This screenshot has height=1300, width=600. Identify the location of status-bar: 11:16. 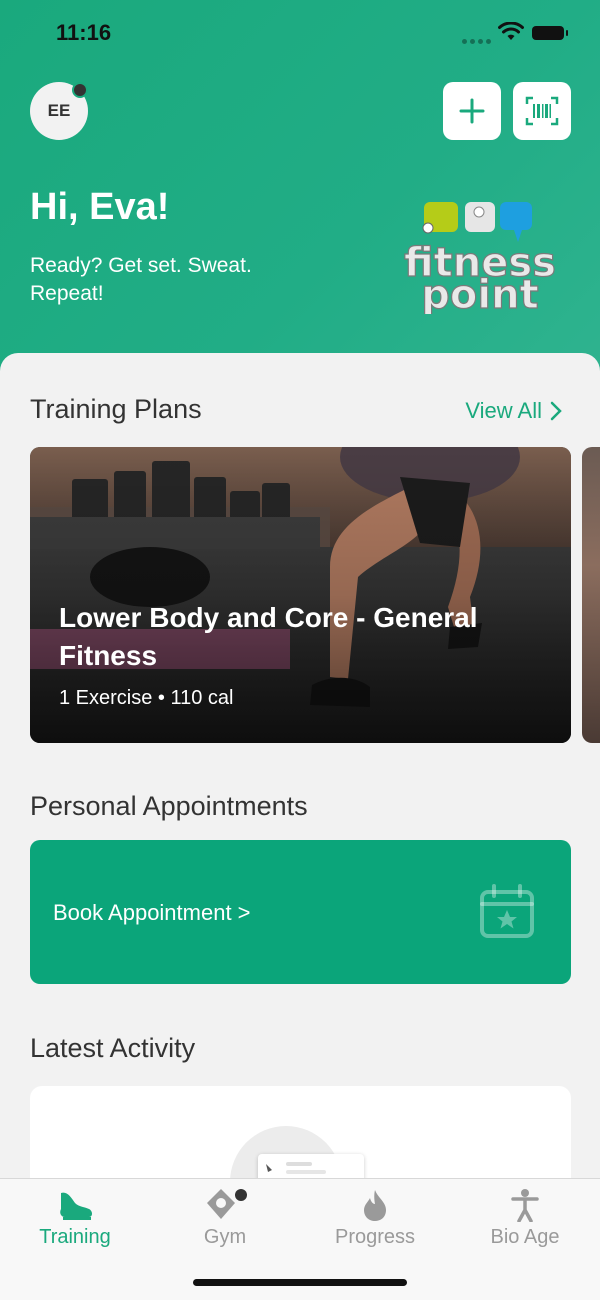
(300, 32).